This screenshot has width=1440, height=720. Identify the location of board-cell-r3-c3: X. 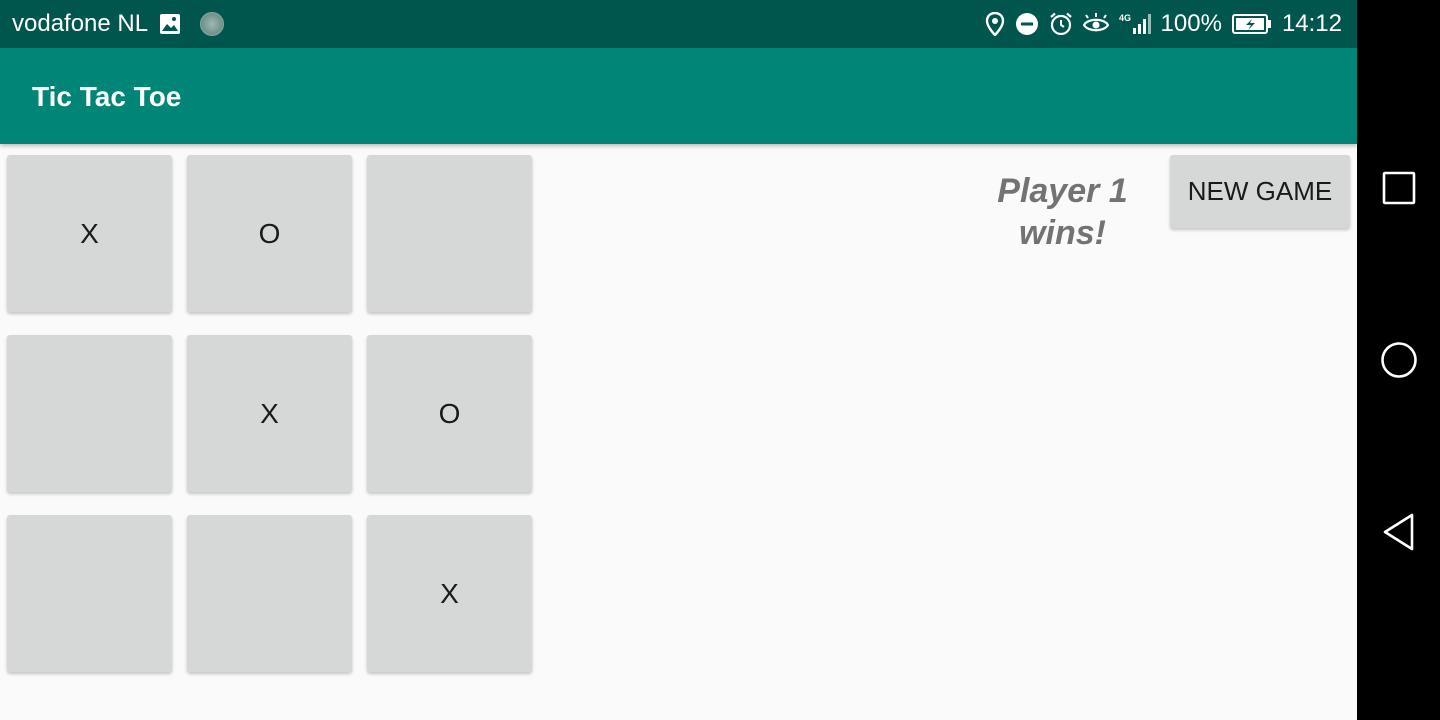
(449, 593).